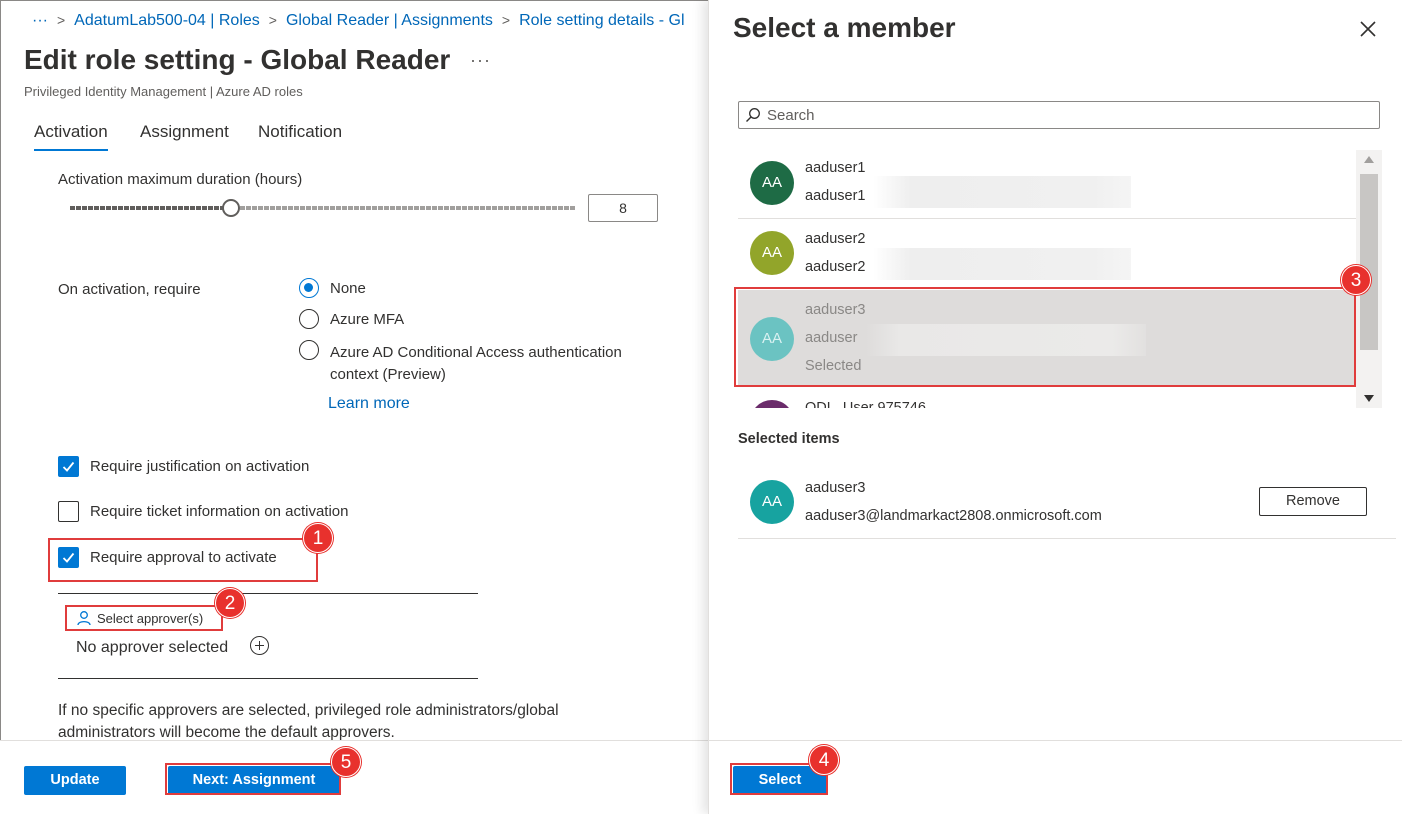 The height and width of the screenshot is (814, 1402). I want to click on search-field, so click(1059, 115).